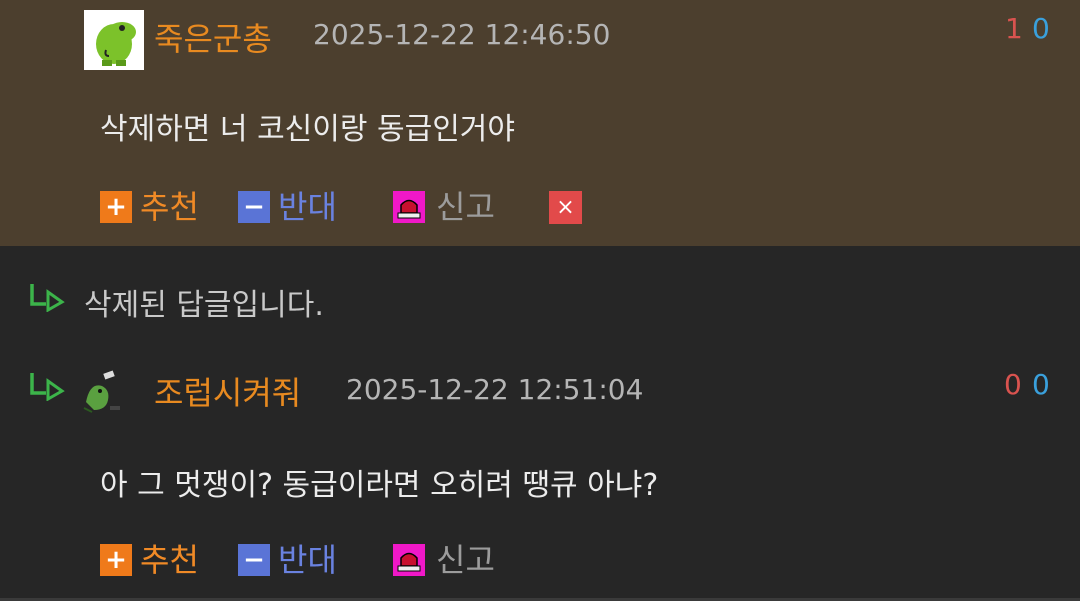 The image size is (1080, 601). What do you see at coordinates (462, 34) in the screenshot?
I see `comment-datetime: 2025-12-22 12:46:50` at bounding box center [462, 34].